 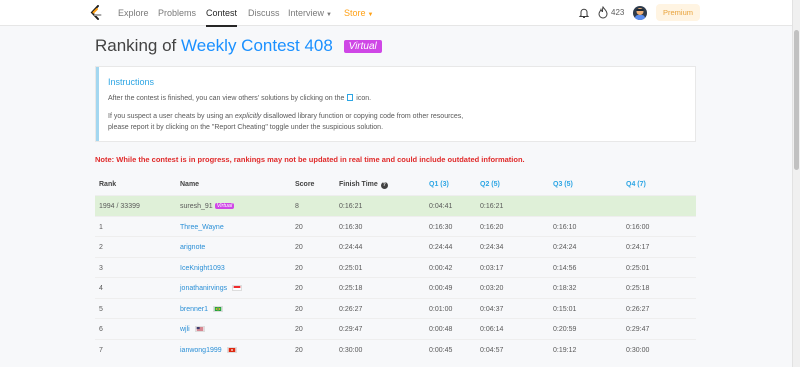 What do you see at coordinates (564, 350) in the screenshot?
I see `cell-q3: 0:19:12` at bounding box center [564, 350].